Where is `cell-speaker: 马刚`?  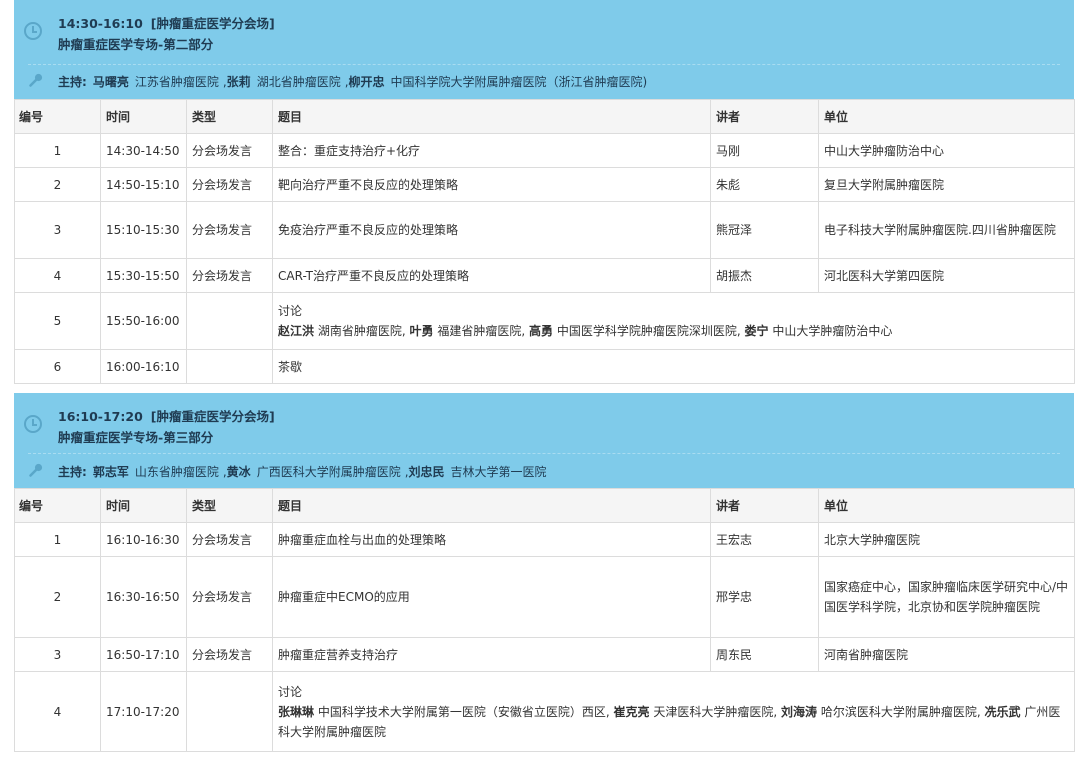
cell-speaker: 马刚 is located at coordinates (764, 150).